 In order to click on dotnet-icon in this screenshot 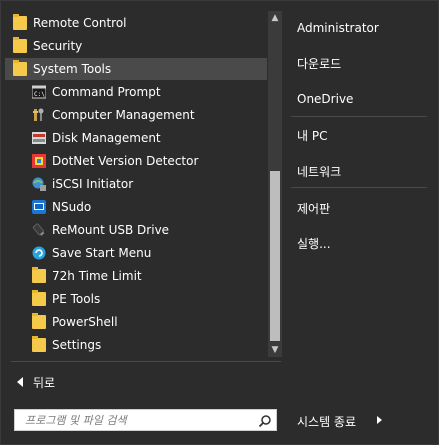, I will do `click(39, 161)`.